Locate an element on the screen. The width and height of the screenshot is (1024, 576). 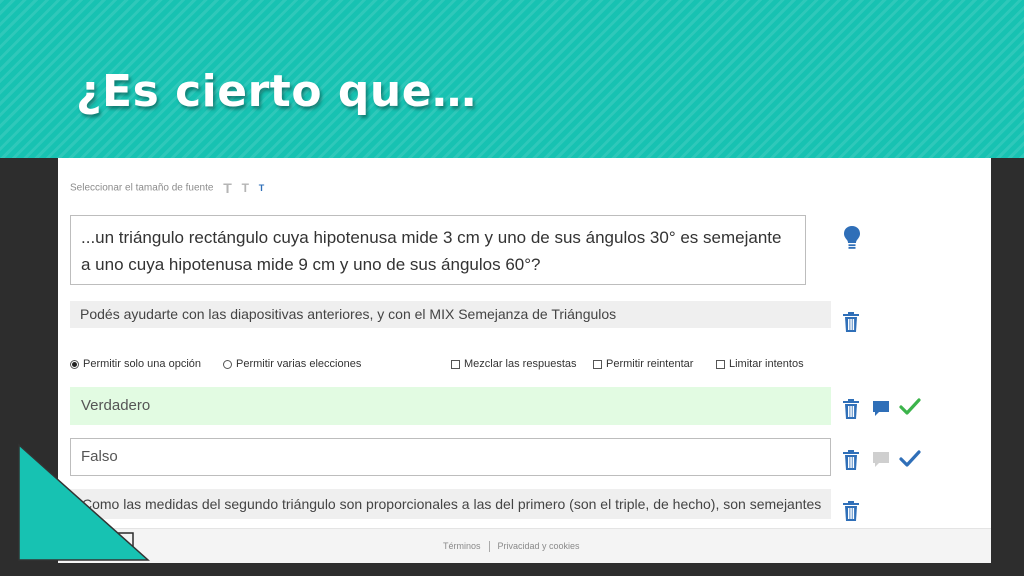
answer-false-input: Falso is located at coordinates (450, 457).